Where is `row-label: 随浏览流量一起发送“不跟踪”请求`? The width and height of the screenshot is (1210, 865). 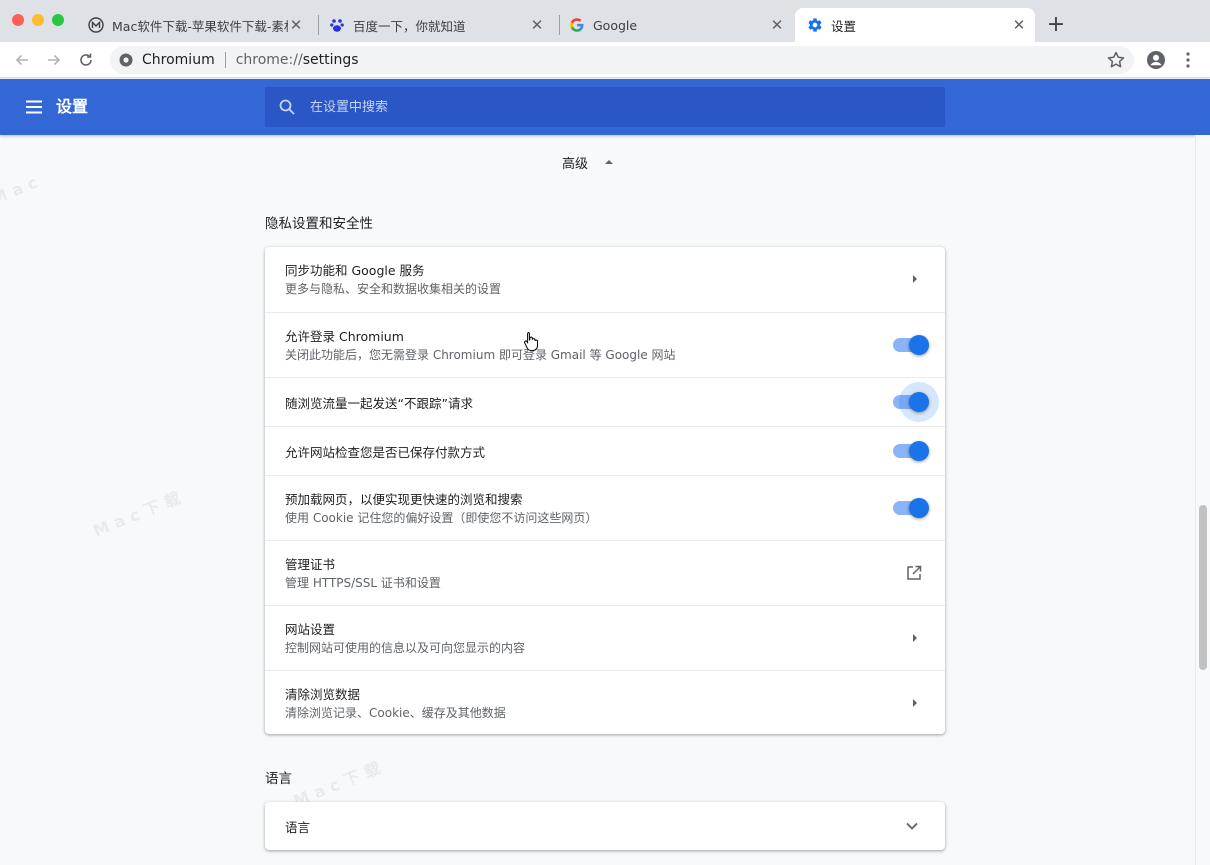
row-label: 随浏览流量一起发送“不跟踪”请求 is located at coordinates (379, 403).